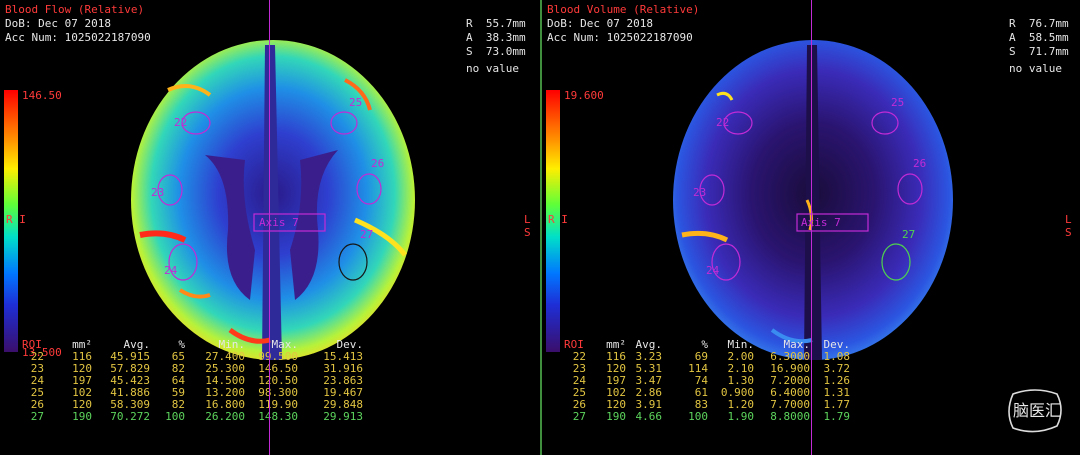 The height and width of the screenshot is (455, 1080). I want to click on scale-max-label: 146.50, so click(42, 95).